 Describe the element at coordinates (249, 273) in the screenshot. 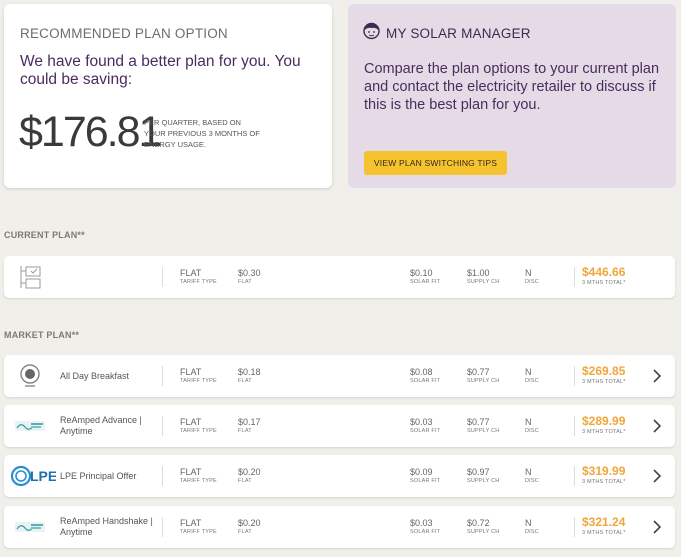

I see `rate-value: $0.30` at that location.